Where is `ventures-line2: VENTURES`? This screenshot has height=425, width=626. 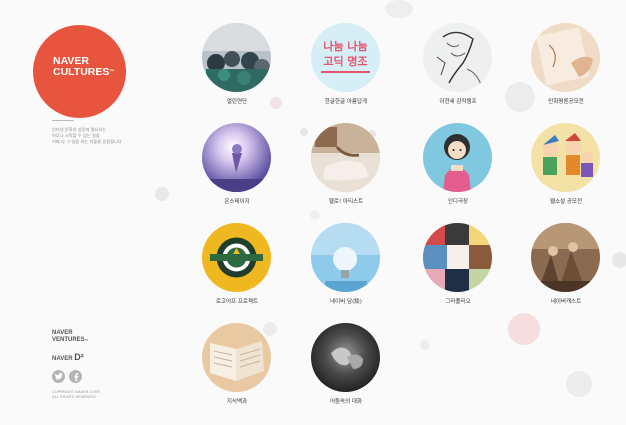
ventures-line2: VENTURES is located at coordinates (68, 340).